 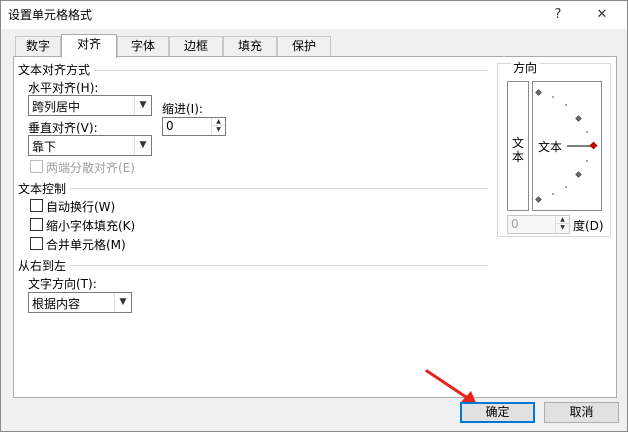 What do you see at coordinates (36, 166) in the screenshot?
I see `justify-distributed-checkbox` at bounding box center [36, 166].